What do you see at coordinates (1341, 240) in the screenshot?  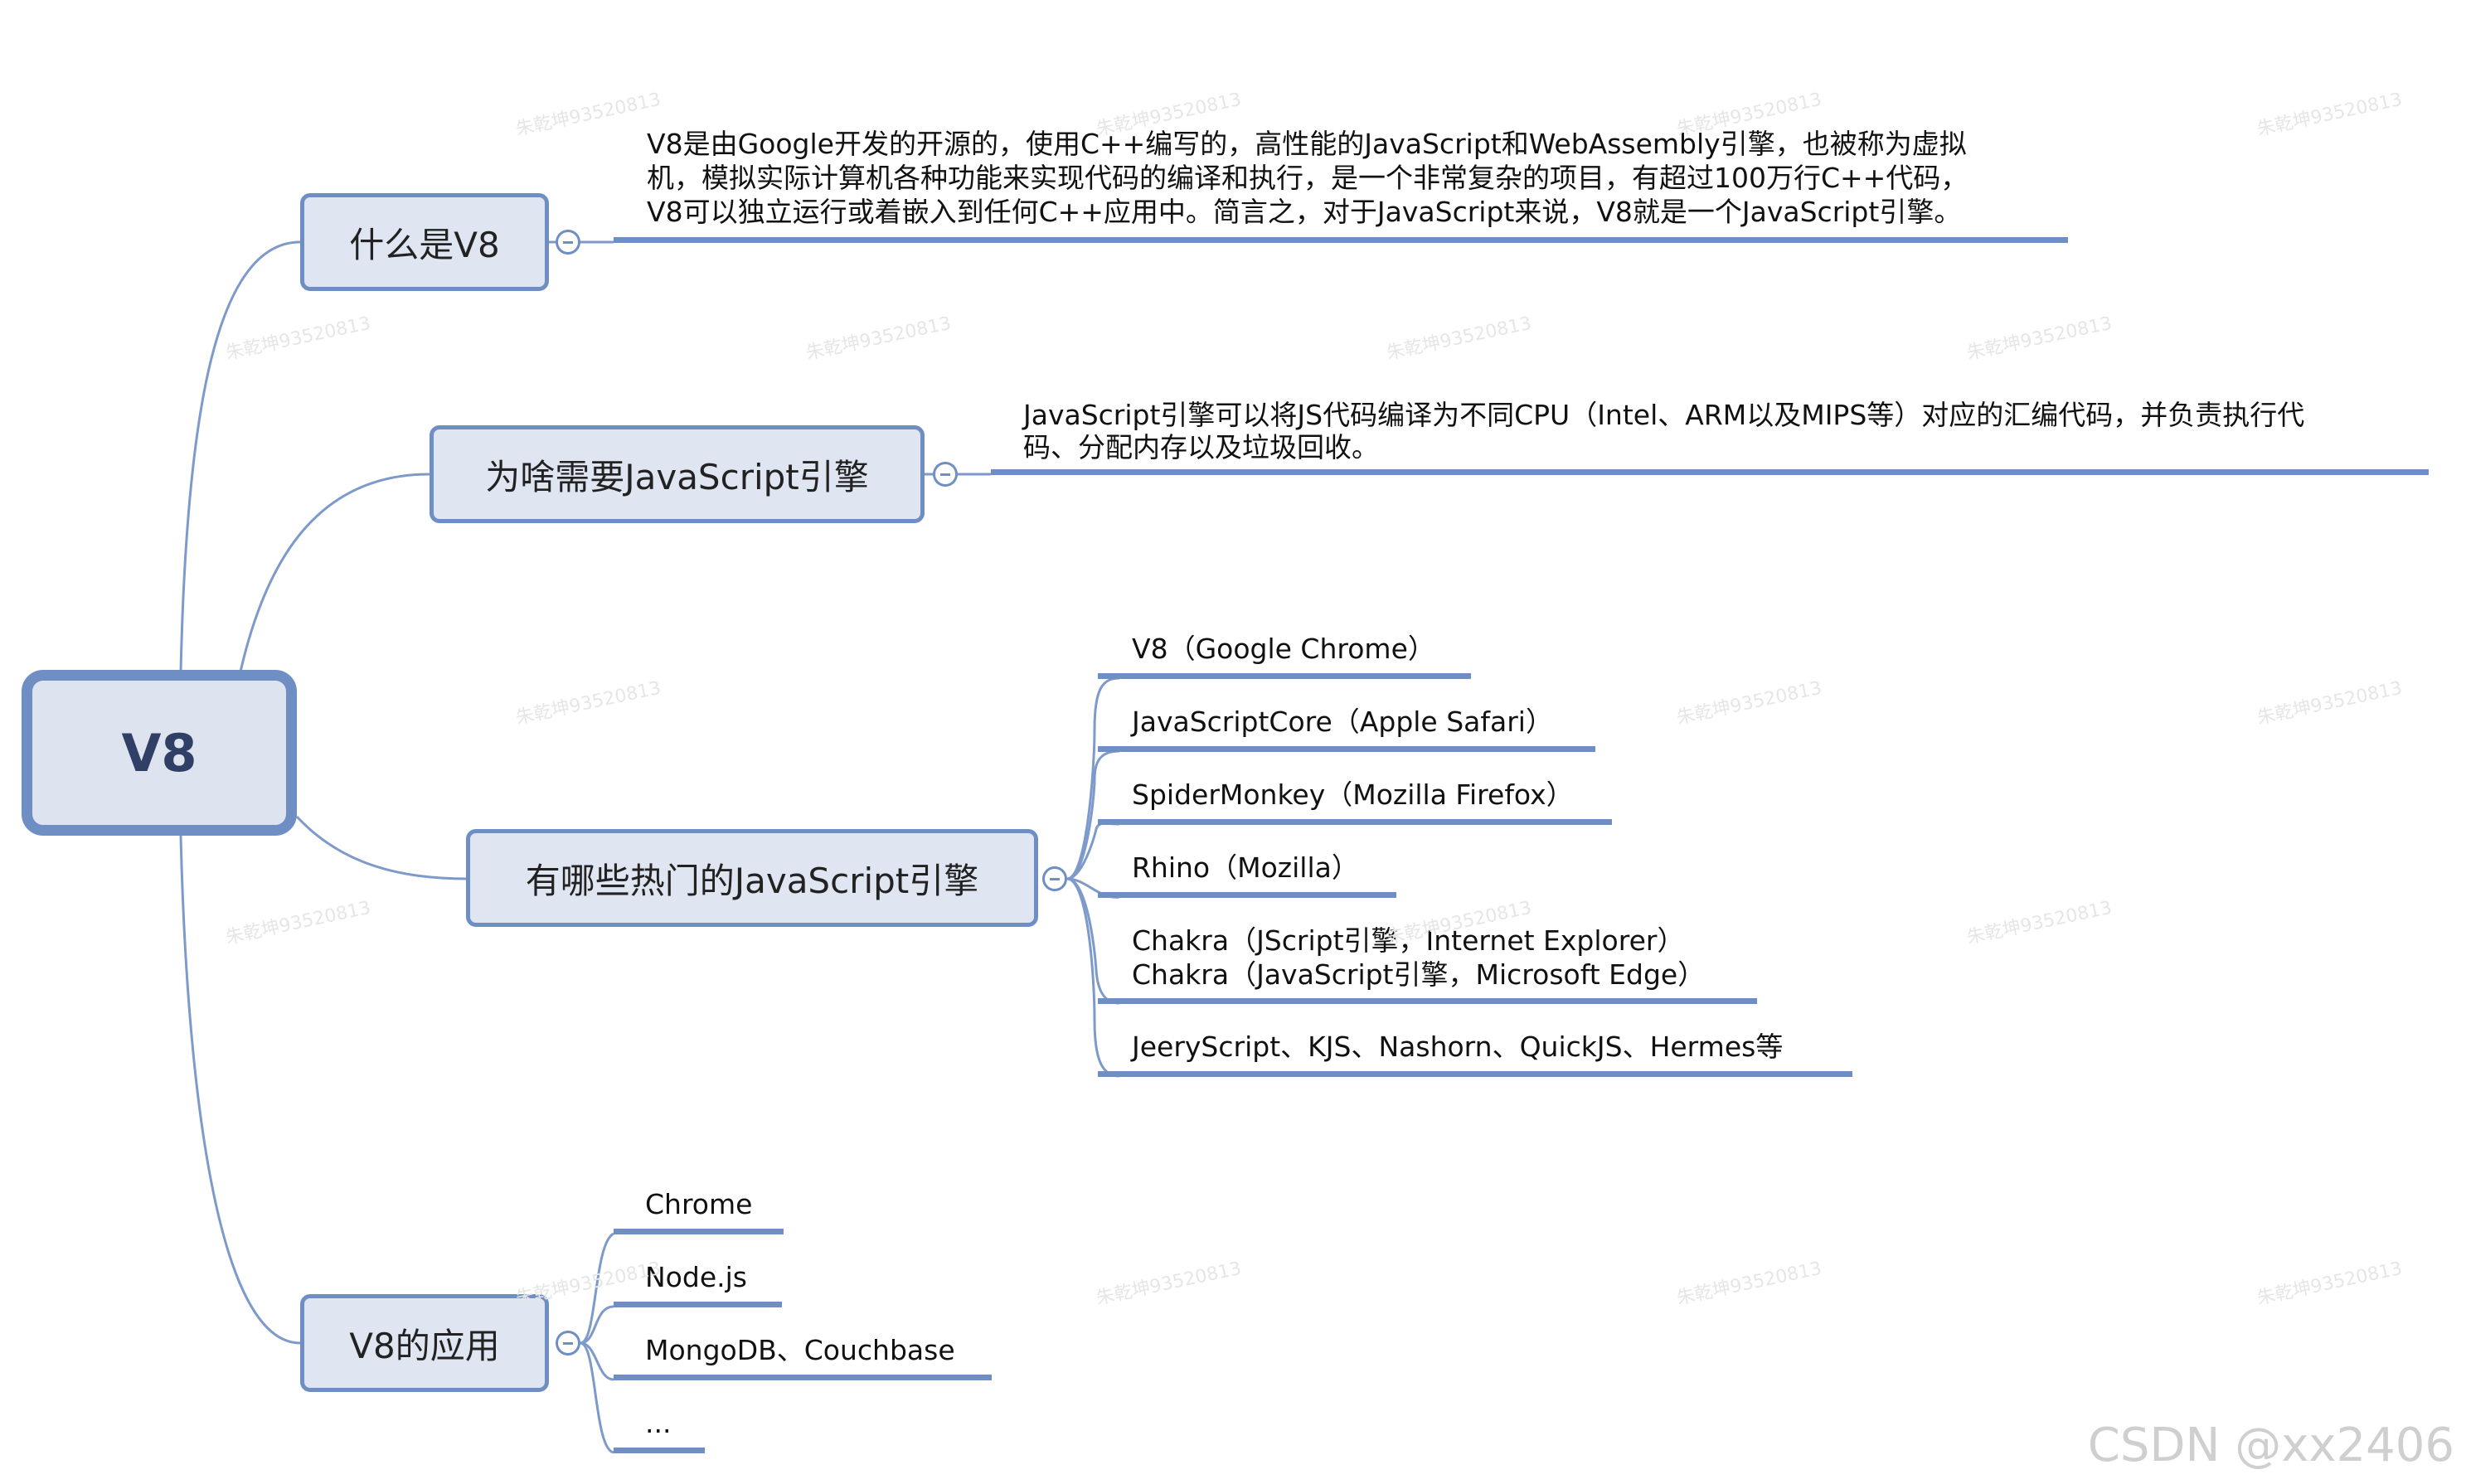 I see `what-is-v8-underline` at bounding box center [1341, 240].